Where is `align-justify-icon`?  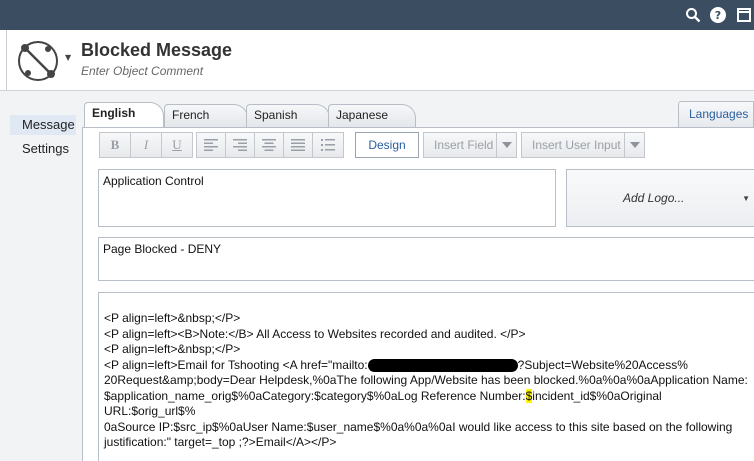 align-justify-icon is located at coordinates (298, 145).